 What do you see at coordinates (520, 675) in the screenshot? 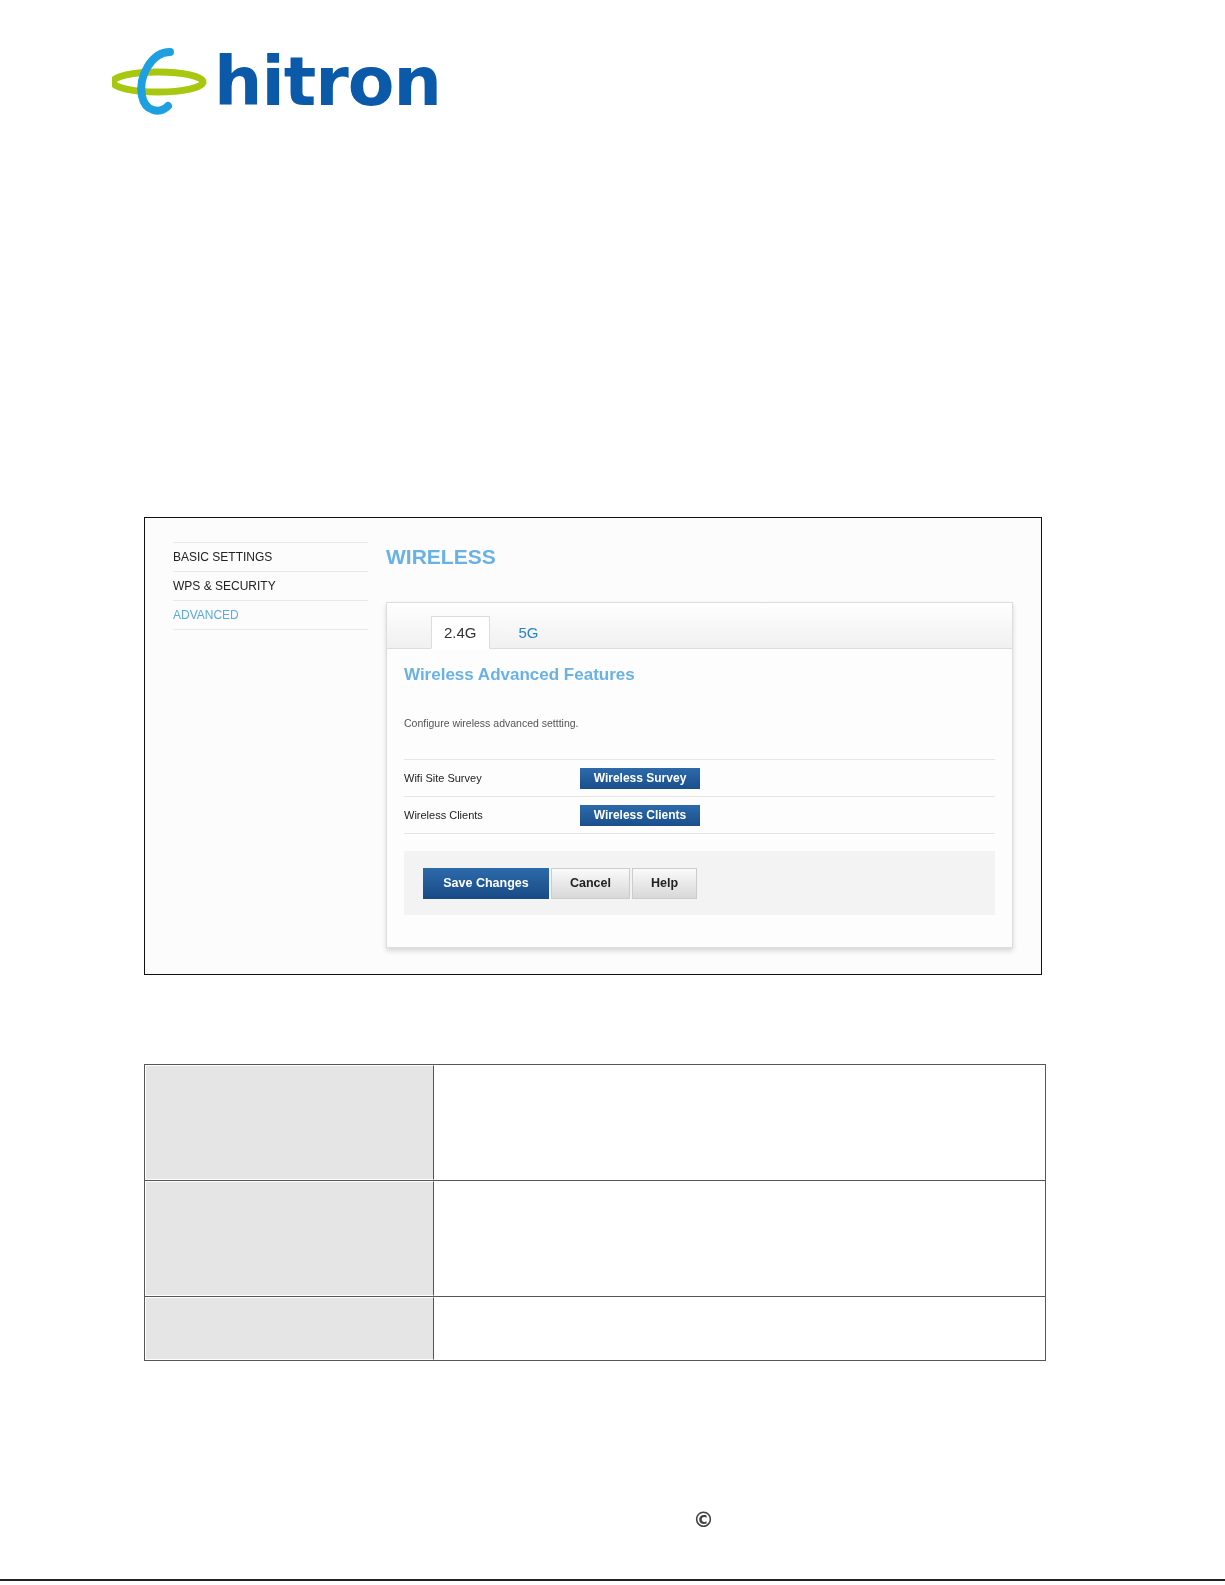
I see `section-title: Wireless Advanced Features` at bounding box center [520, 675].